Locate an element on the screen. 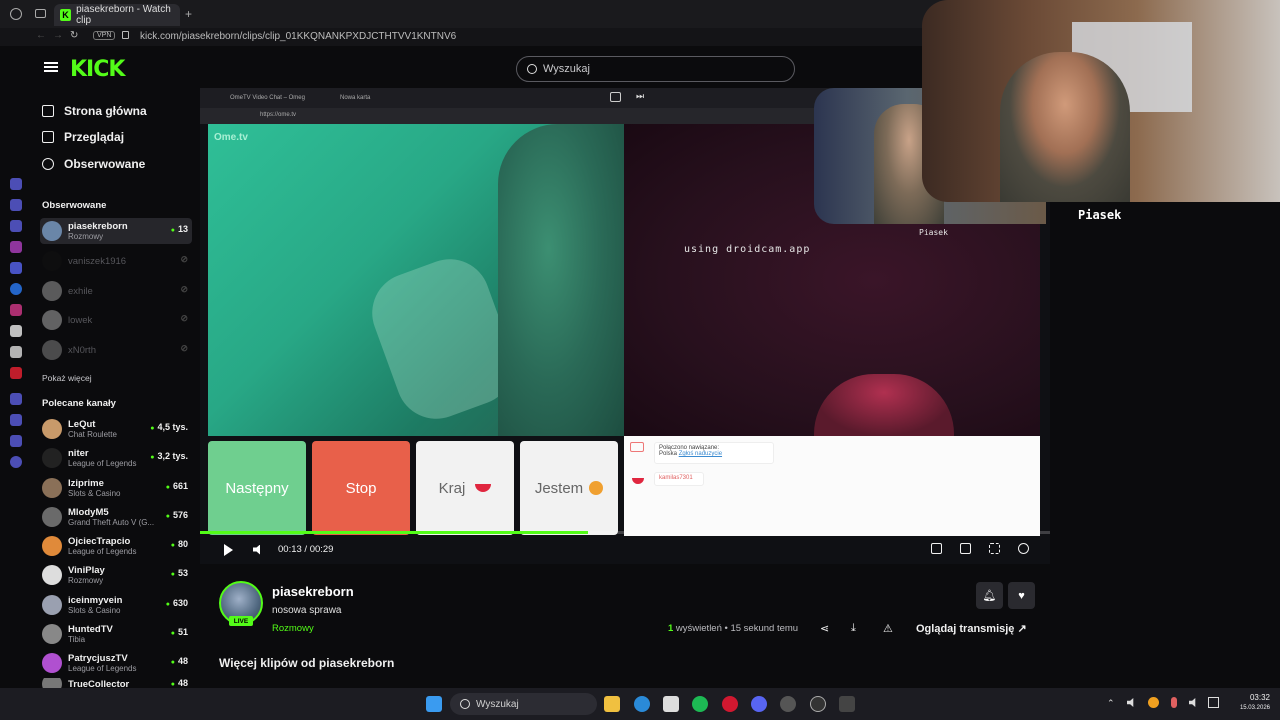 Image resolution: width=1280 pixels, height=720 pixels. bell-icon: 🔔︎ is located at coordinates (989, 596).